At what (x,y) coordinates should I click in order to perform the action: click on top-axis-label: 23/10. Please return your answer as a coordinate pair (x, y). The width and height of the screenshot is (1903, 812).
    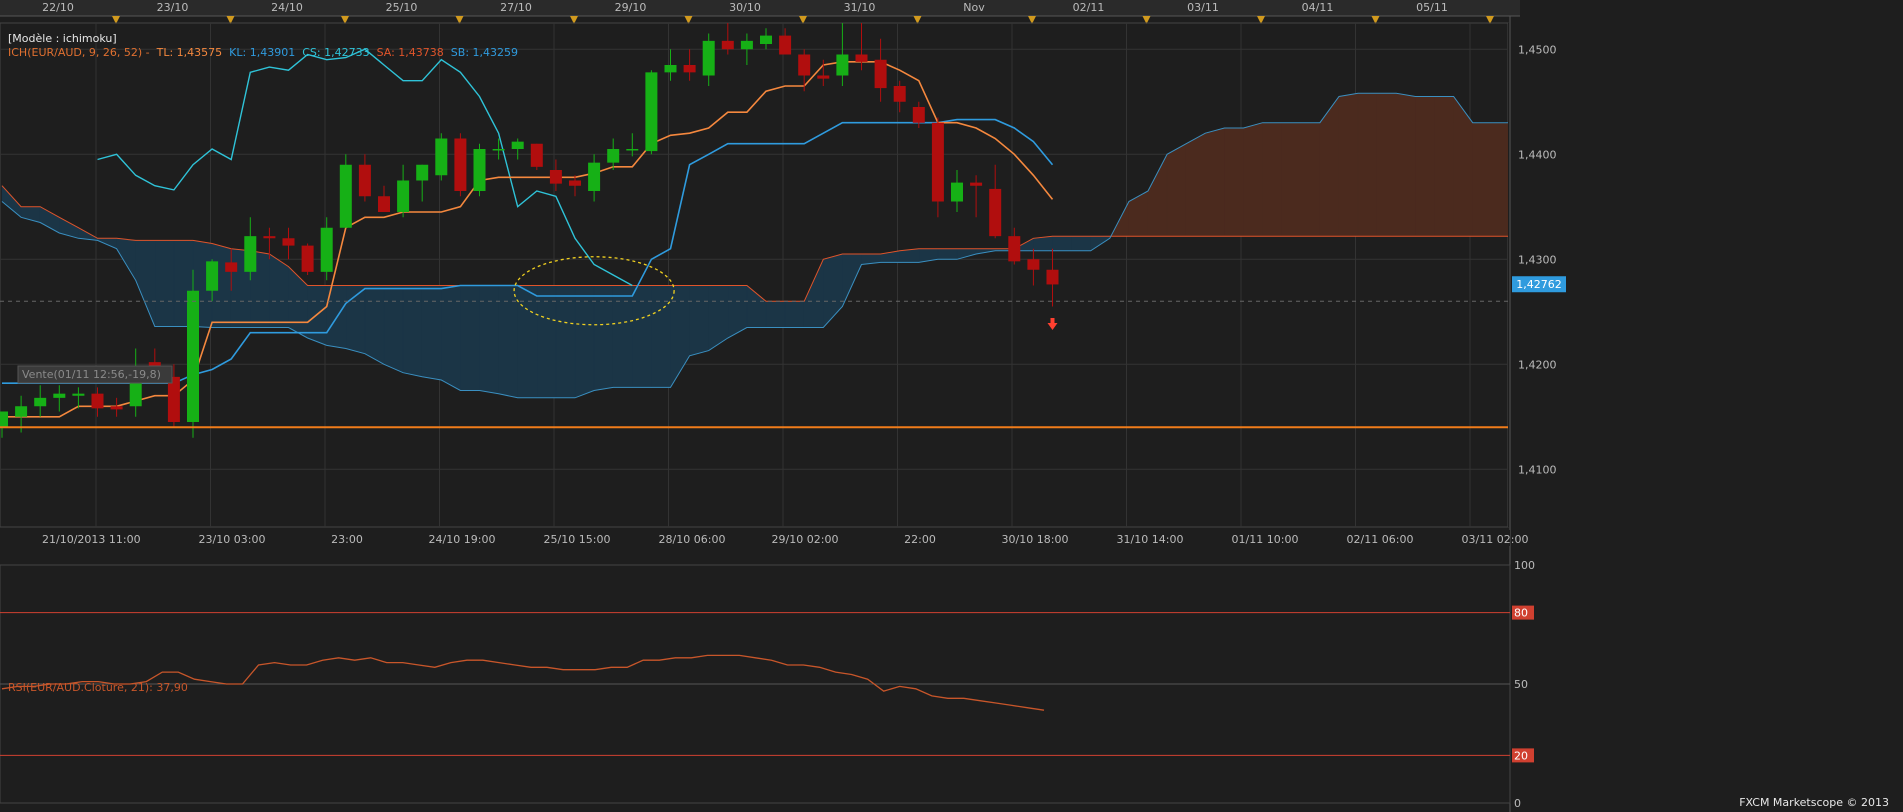
    Looking at the image, I should click on (173, 7).